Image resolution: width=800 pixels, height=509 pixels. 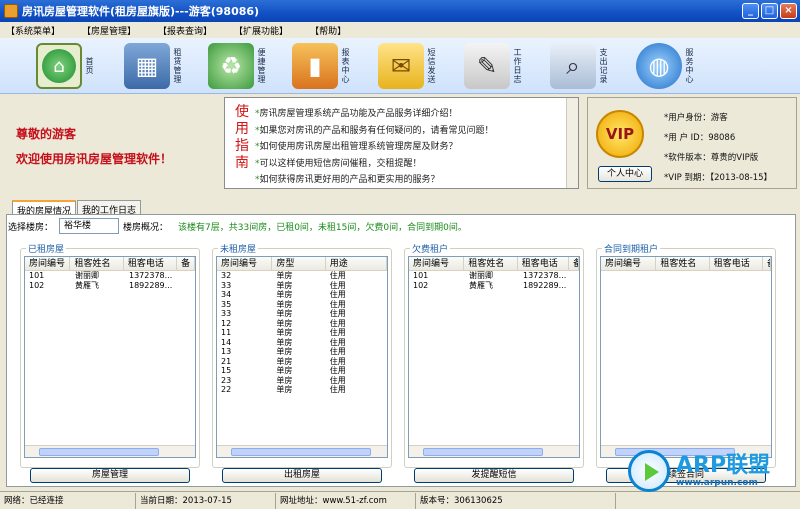 I want to click on status-version: 版本号：306130625, so click(x=516, y=500).